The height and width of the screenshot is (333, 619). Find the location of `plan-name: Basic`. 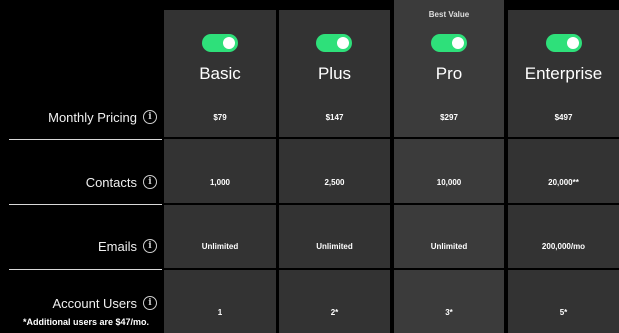

plan-name: Basic is located at coordinates (220, 73).